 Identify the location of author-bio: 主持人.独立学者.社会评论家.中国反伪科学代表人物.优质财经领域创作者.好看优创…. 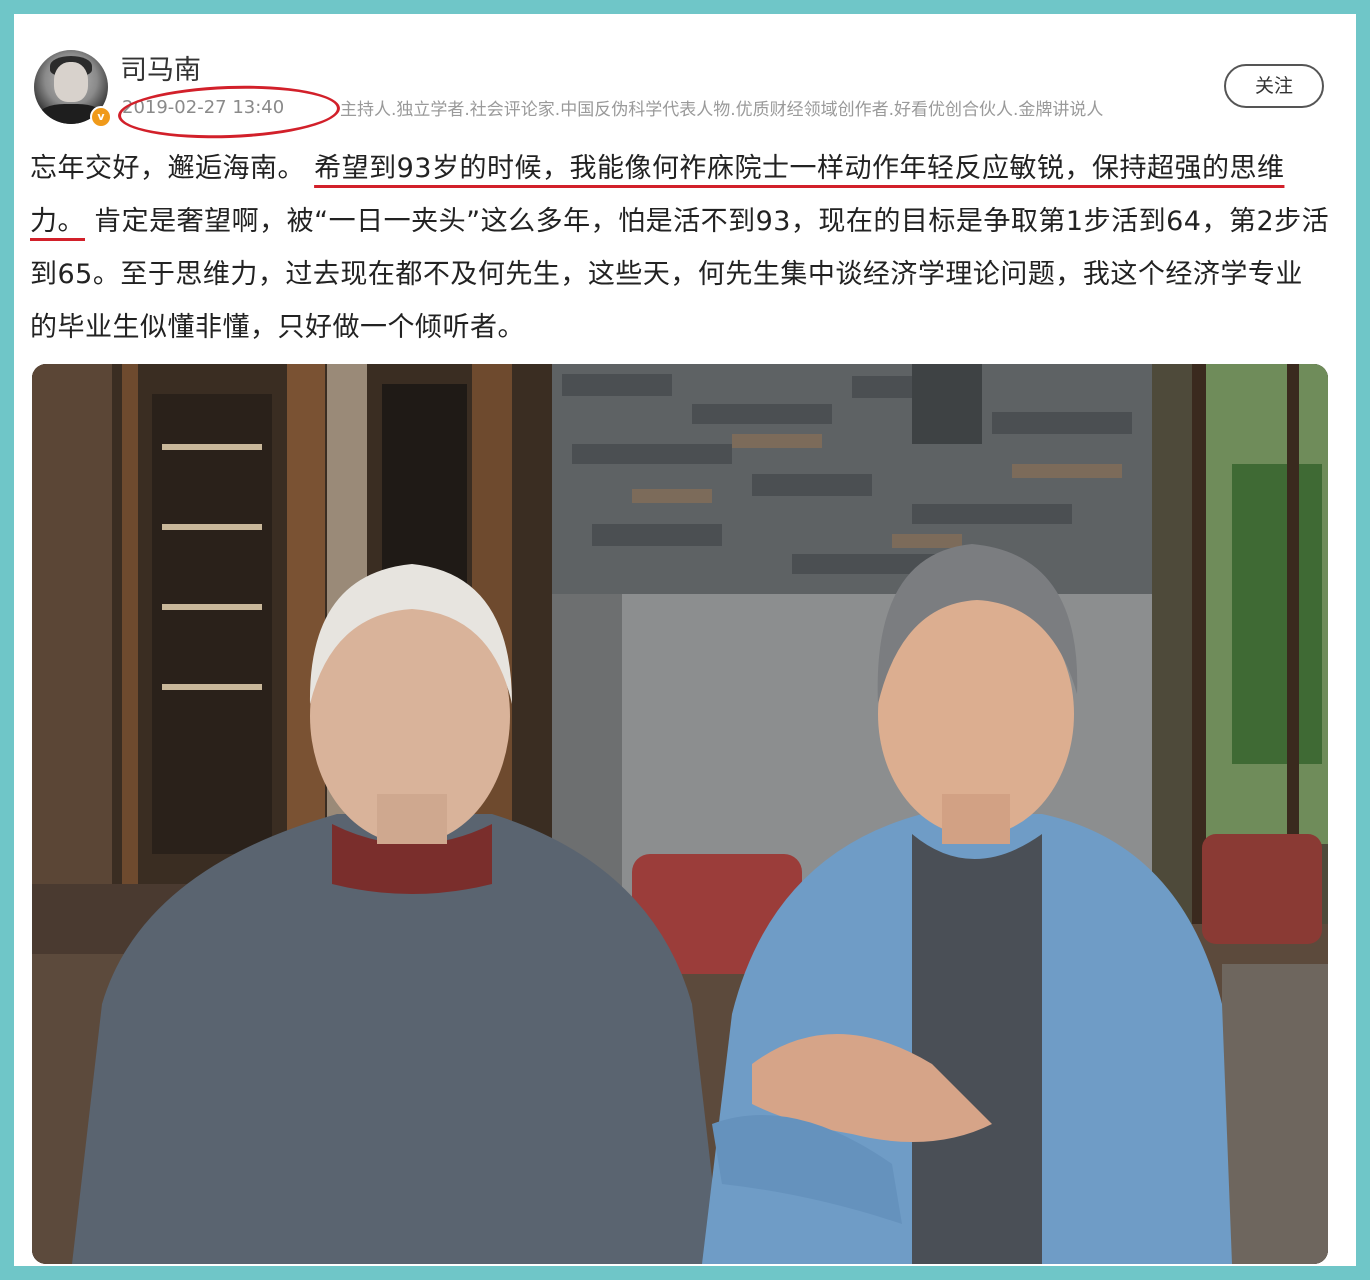
(722, 110).